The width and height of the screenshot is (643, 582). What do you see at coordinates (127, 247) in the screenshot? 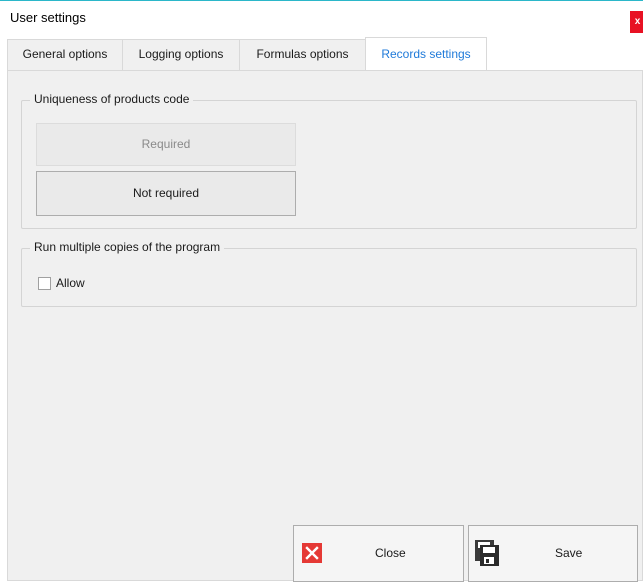
I see `copies-group-title: Run multiple copies of the program` at bounding box center [127, 247].